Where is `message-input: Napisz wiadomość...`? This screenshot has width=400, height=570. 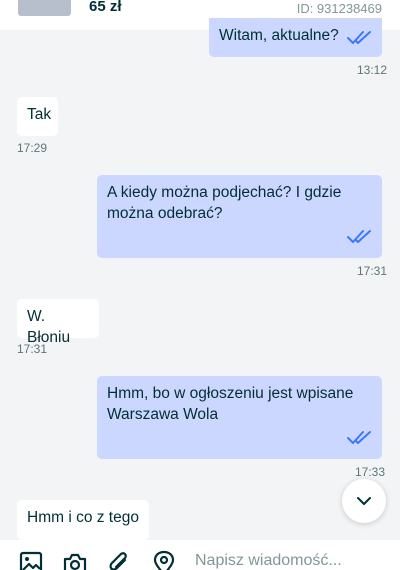 message-input: Napisz wiadomość... is located at coordinates (268, 561).